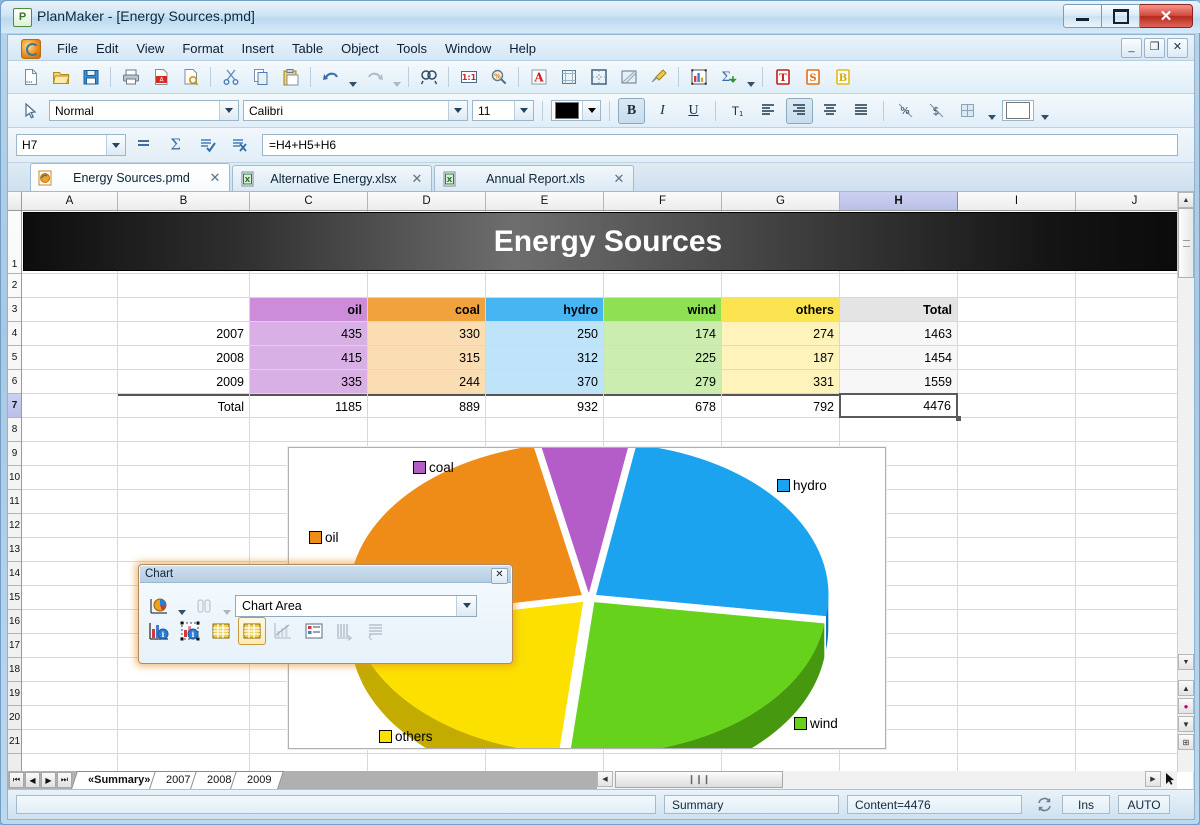  What do you see at coordinates (898, 357) in the screenshot?
I see `table-cell-total: 1454` at bounding box center [898, 357].